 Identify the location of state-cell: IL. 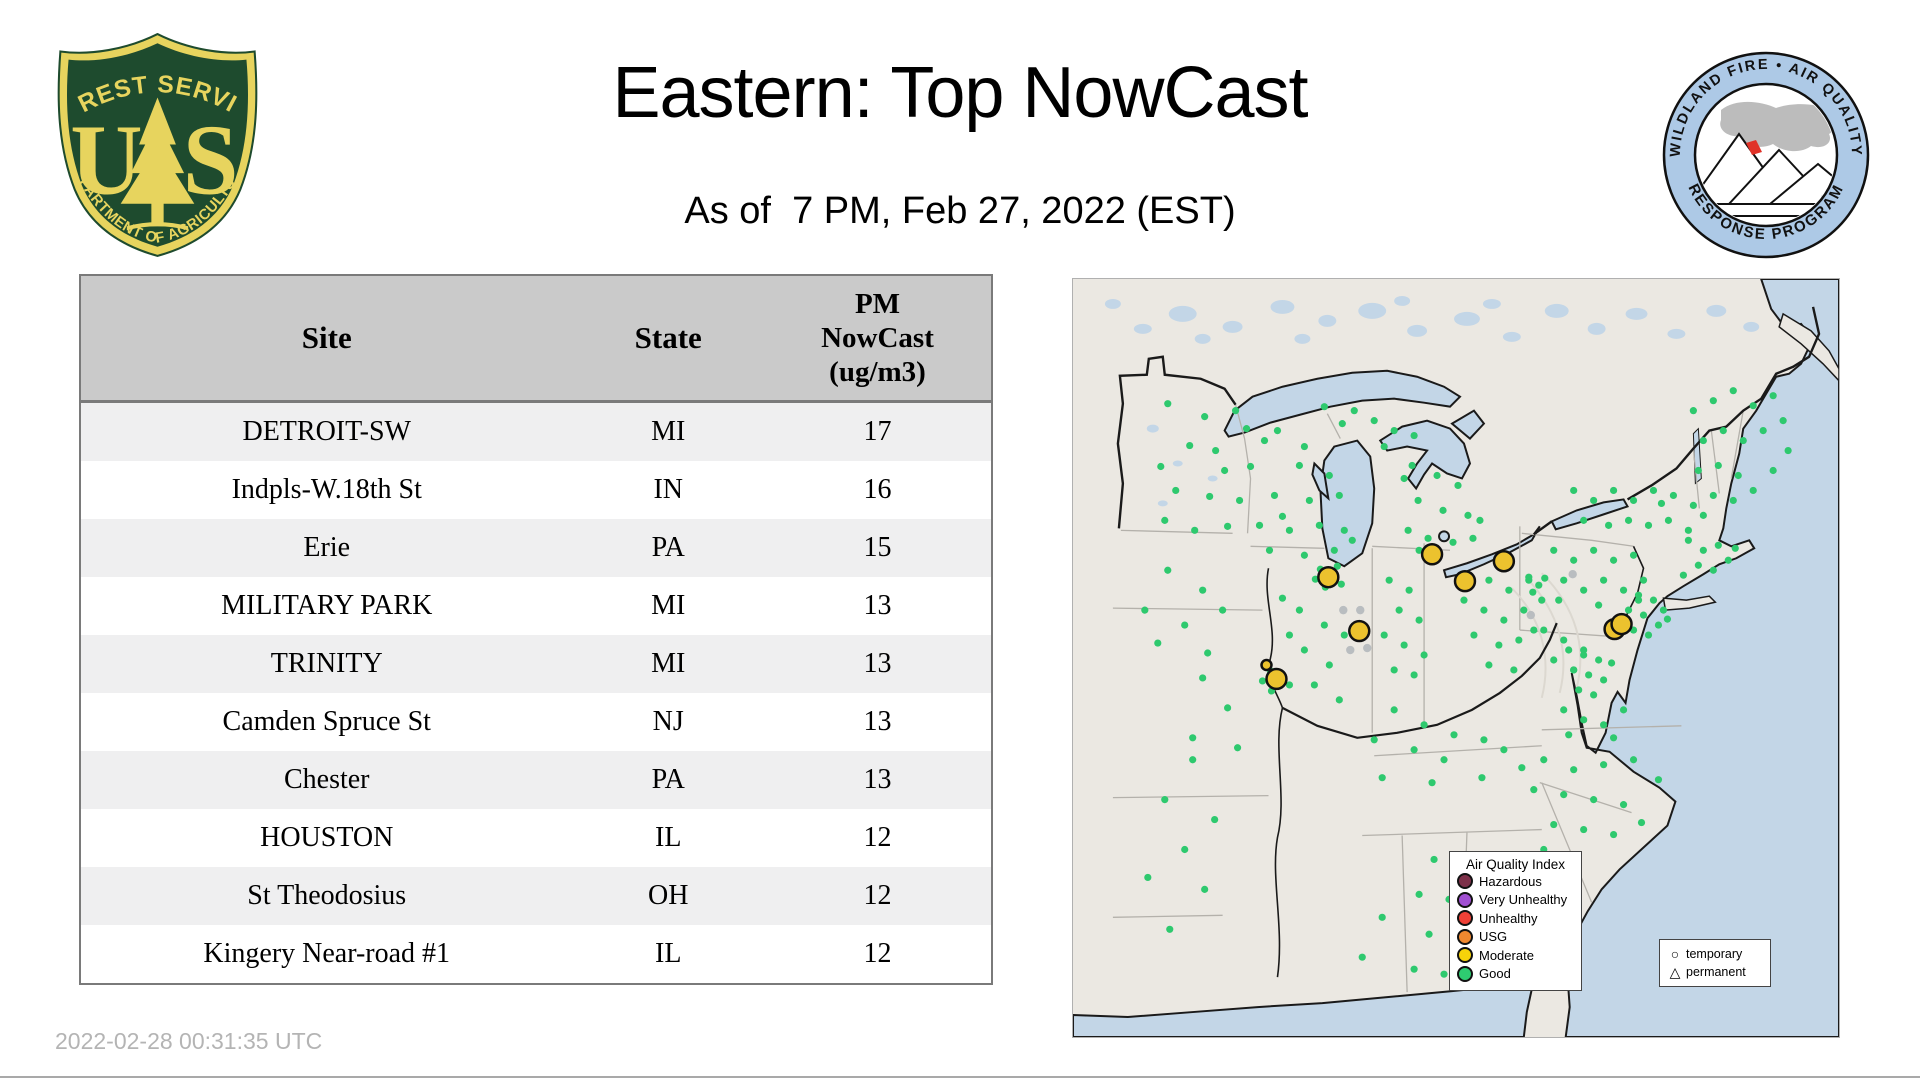
(668, 954).